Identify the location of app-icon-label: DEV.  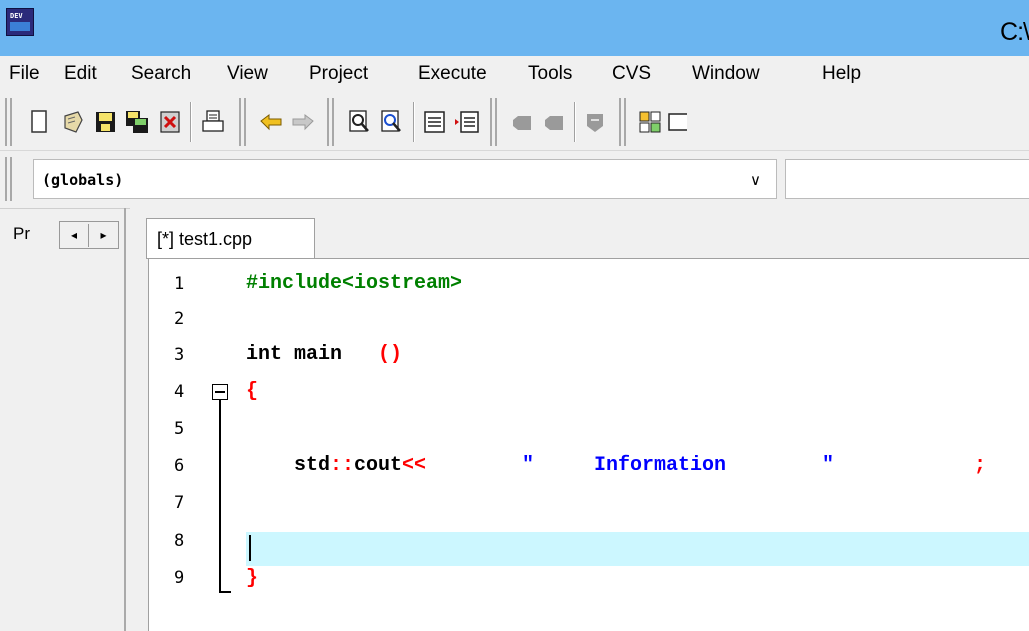
(16, 16).